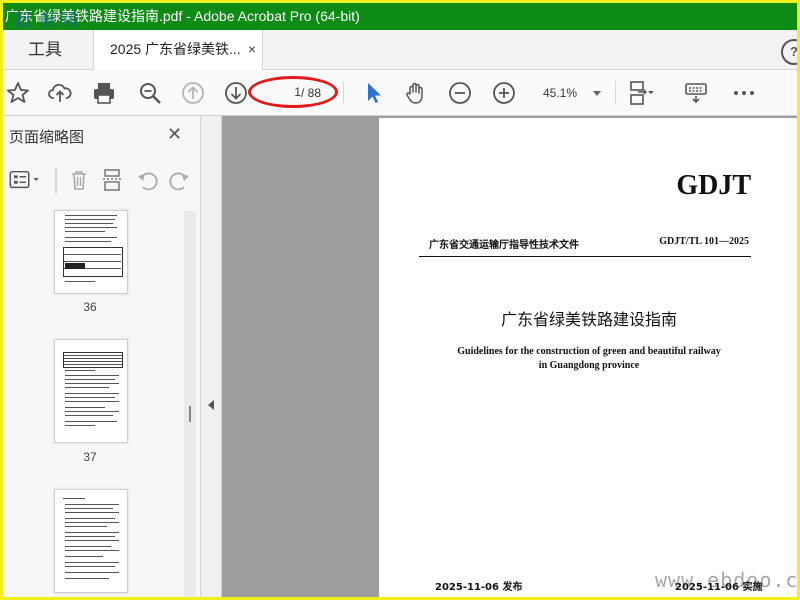 The image size is (800, 600). I want to click on rotate-left-icon, so click(148, 181).